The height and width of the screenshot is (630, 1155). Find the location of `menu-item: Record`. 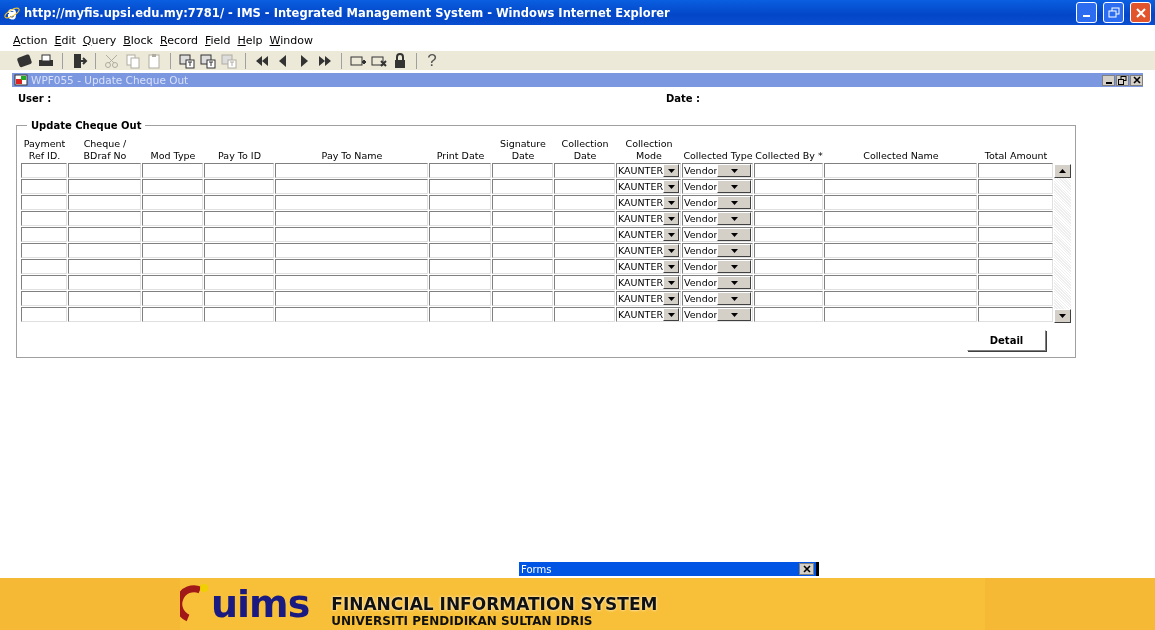

menu-item: Record is located at coordinates (179, 40).